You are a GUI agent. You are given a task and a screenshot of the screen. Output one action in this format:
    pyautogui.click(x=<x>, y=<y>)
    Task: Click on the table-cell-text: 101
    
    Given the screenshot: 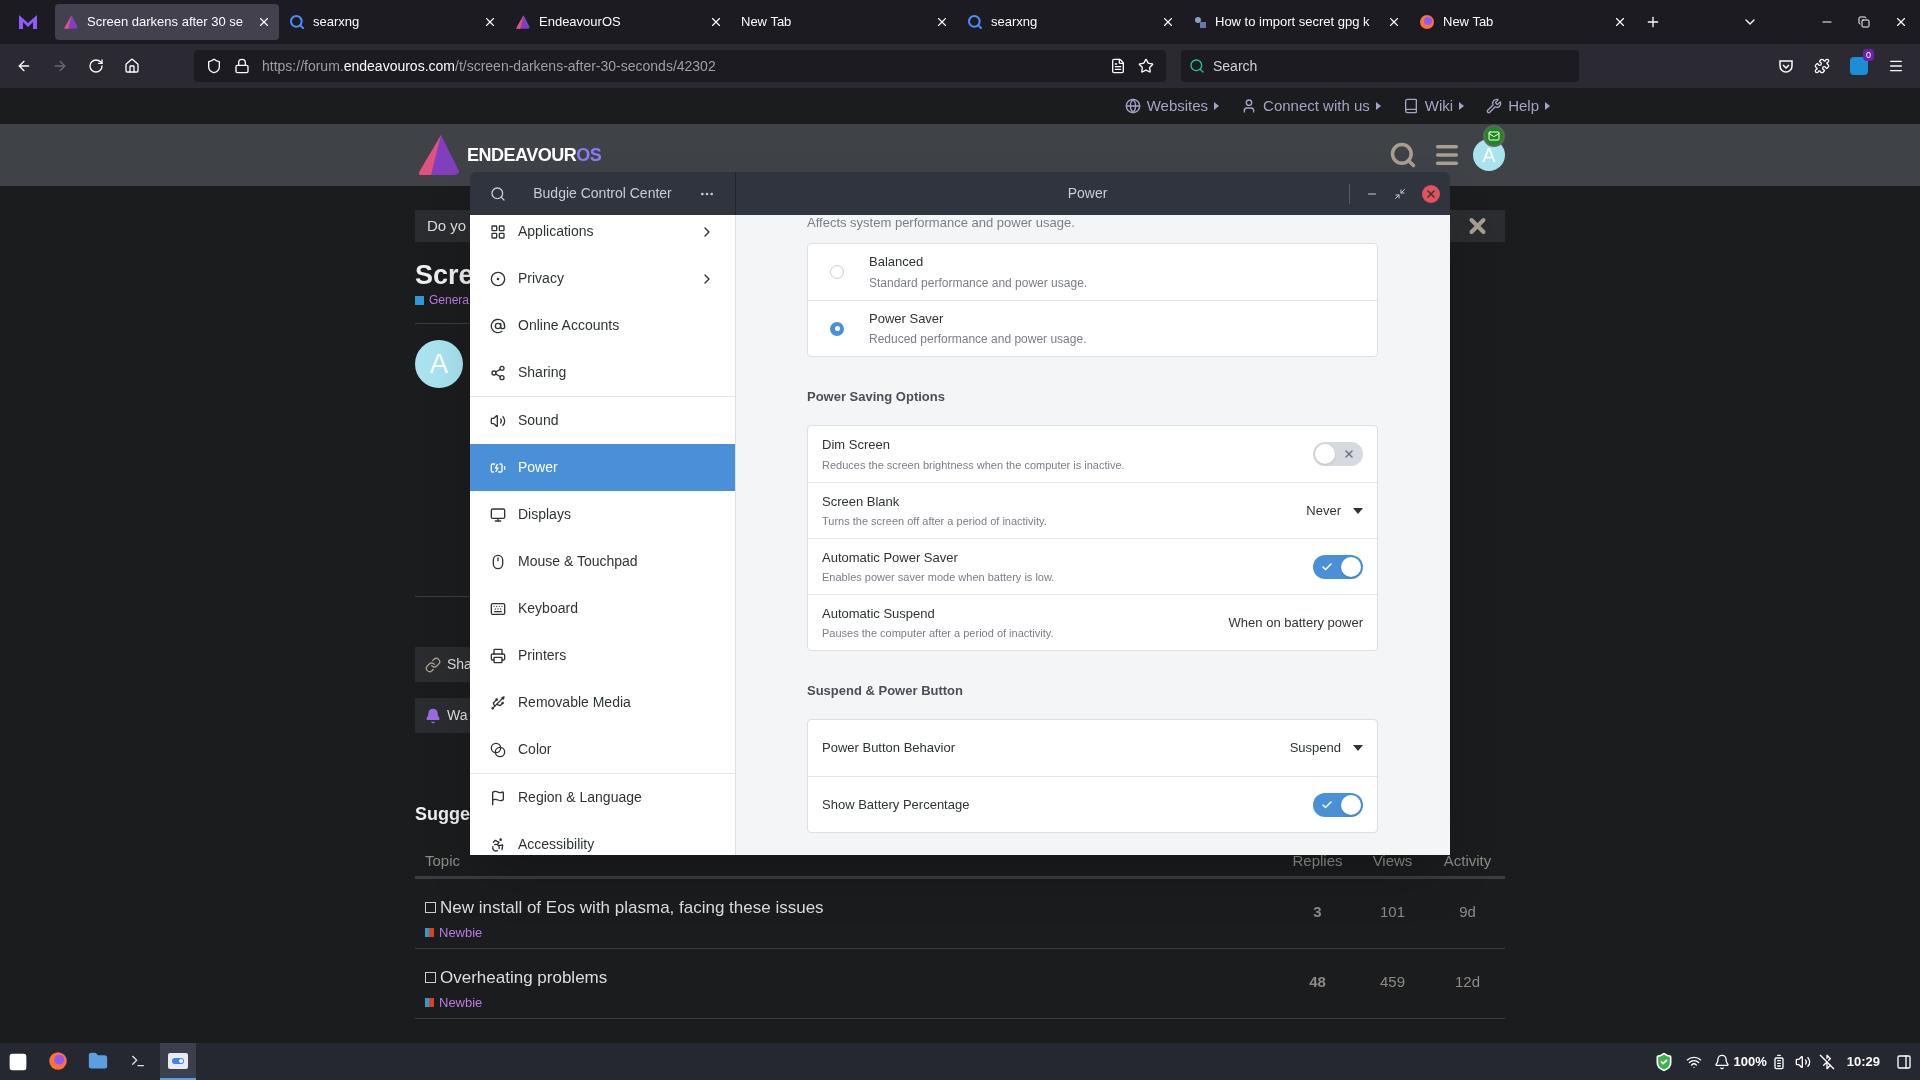 What is the action you would take?
    pyautogui.click(x=1392, y=912)
    